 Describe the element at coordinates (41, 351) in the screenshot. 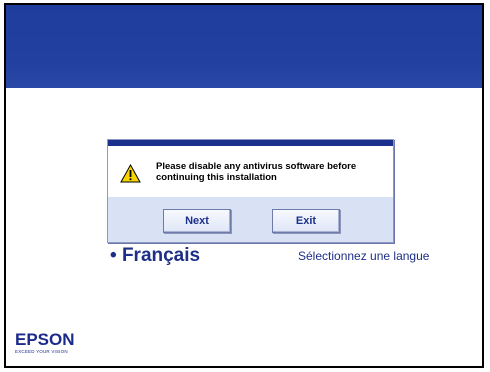

I see `logo-tagline: EXCEED YOUR VISION` at that location.